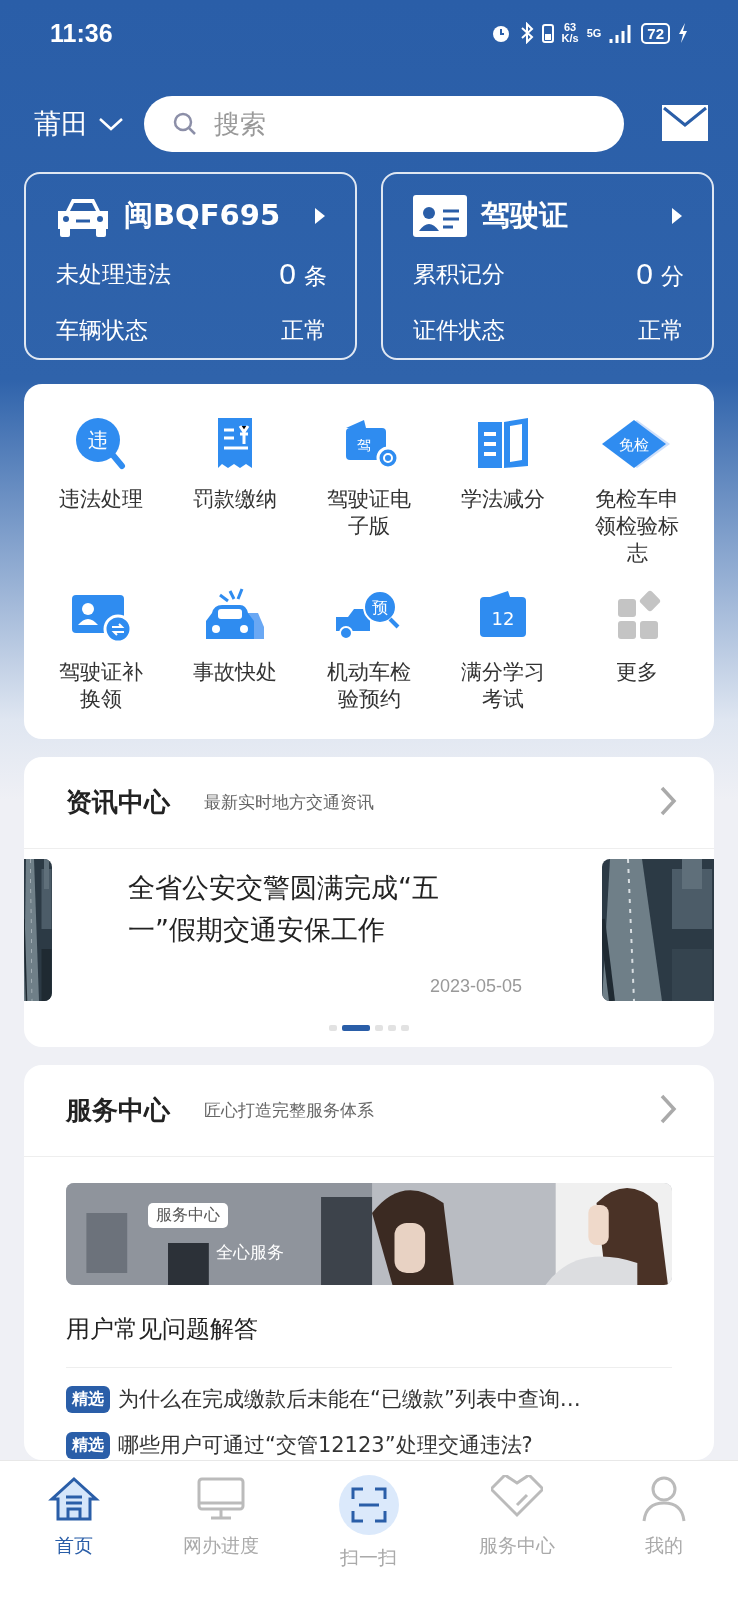 This screenshot has width=738, height=1600. Describe the element at coordinates (637, 650) in the screenshot. I see `service-shortcut: 更多` at that location.